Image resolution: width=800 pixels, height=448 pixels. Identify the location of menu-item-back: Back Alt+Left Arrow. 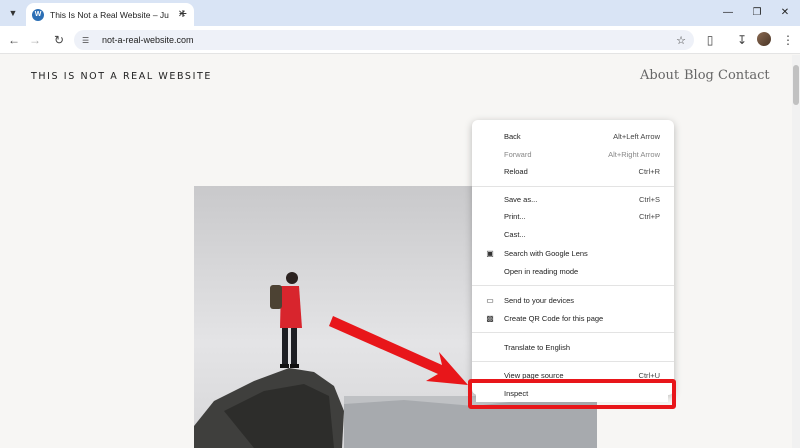
(573, 136).